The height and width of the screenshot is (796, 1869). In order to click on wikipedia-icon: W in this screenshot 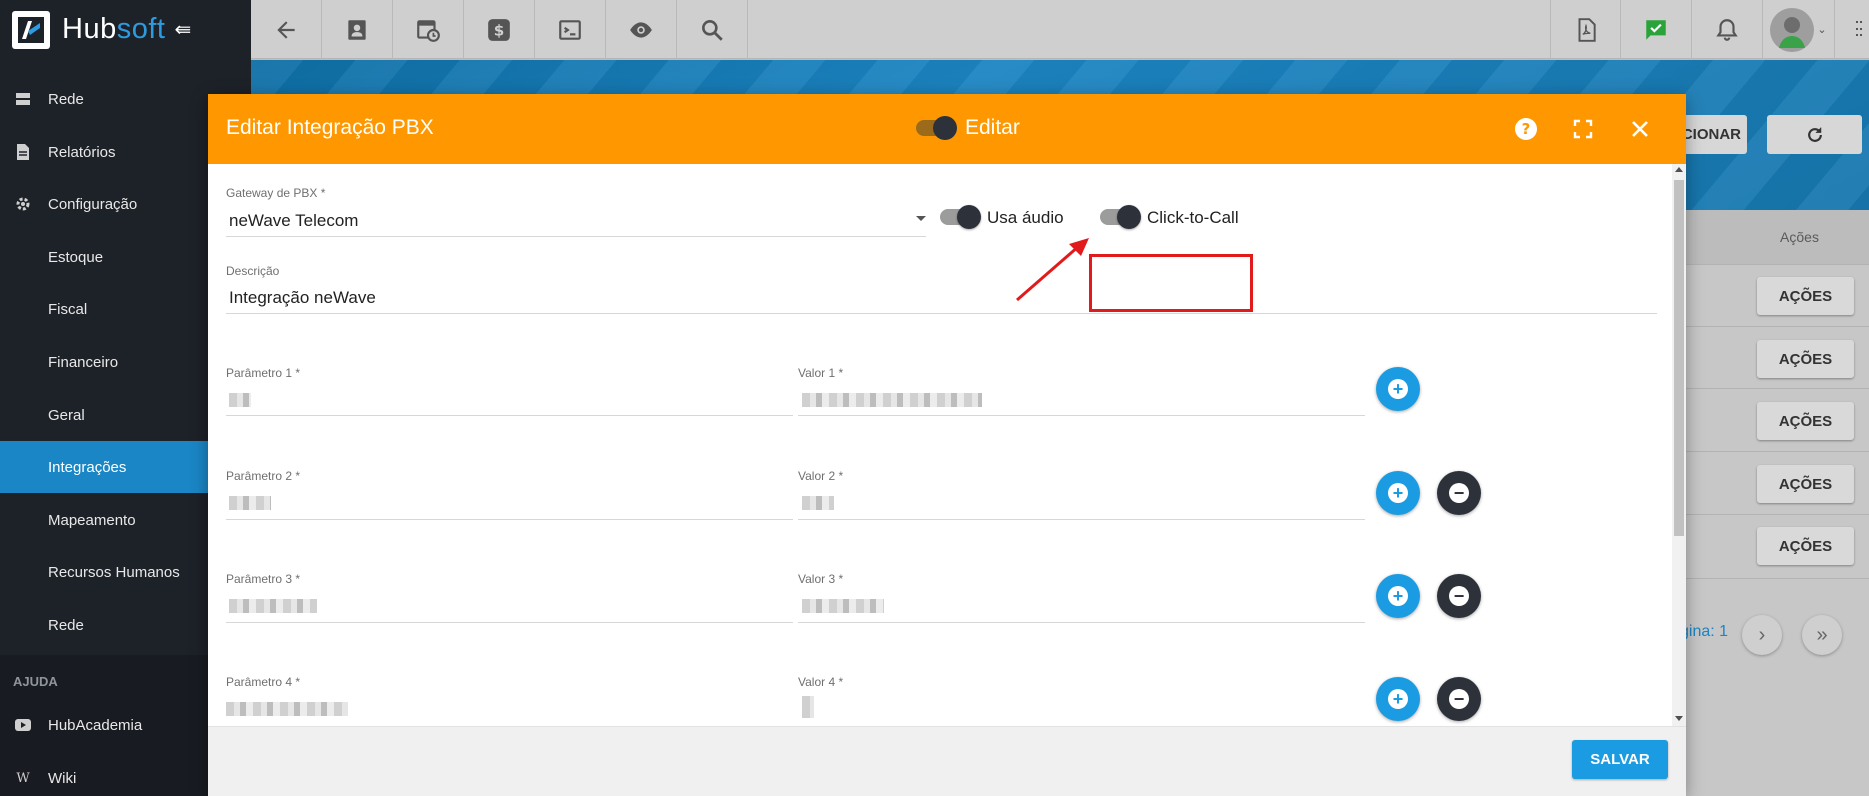, I will do `click(23, 778)`.